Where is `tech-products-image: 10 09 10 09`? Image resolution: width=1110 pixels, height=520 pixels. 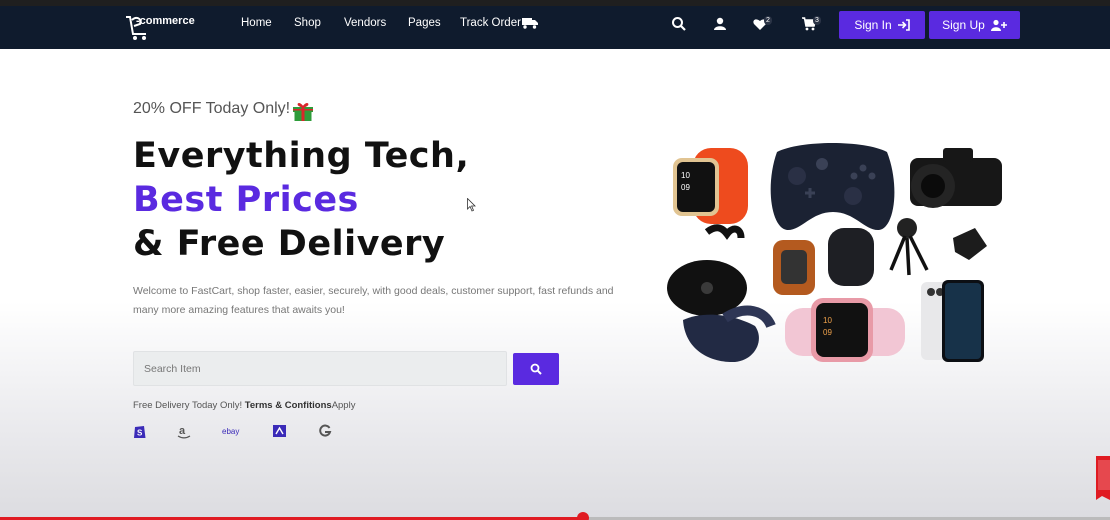 tech-products-image: 10 09 10 09 is located at coordinates (834, 253).